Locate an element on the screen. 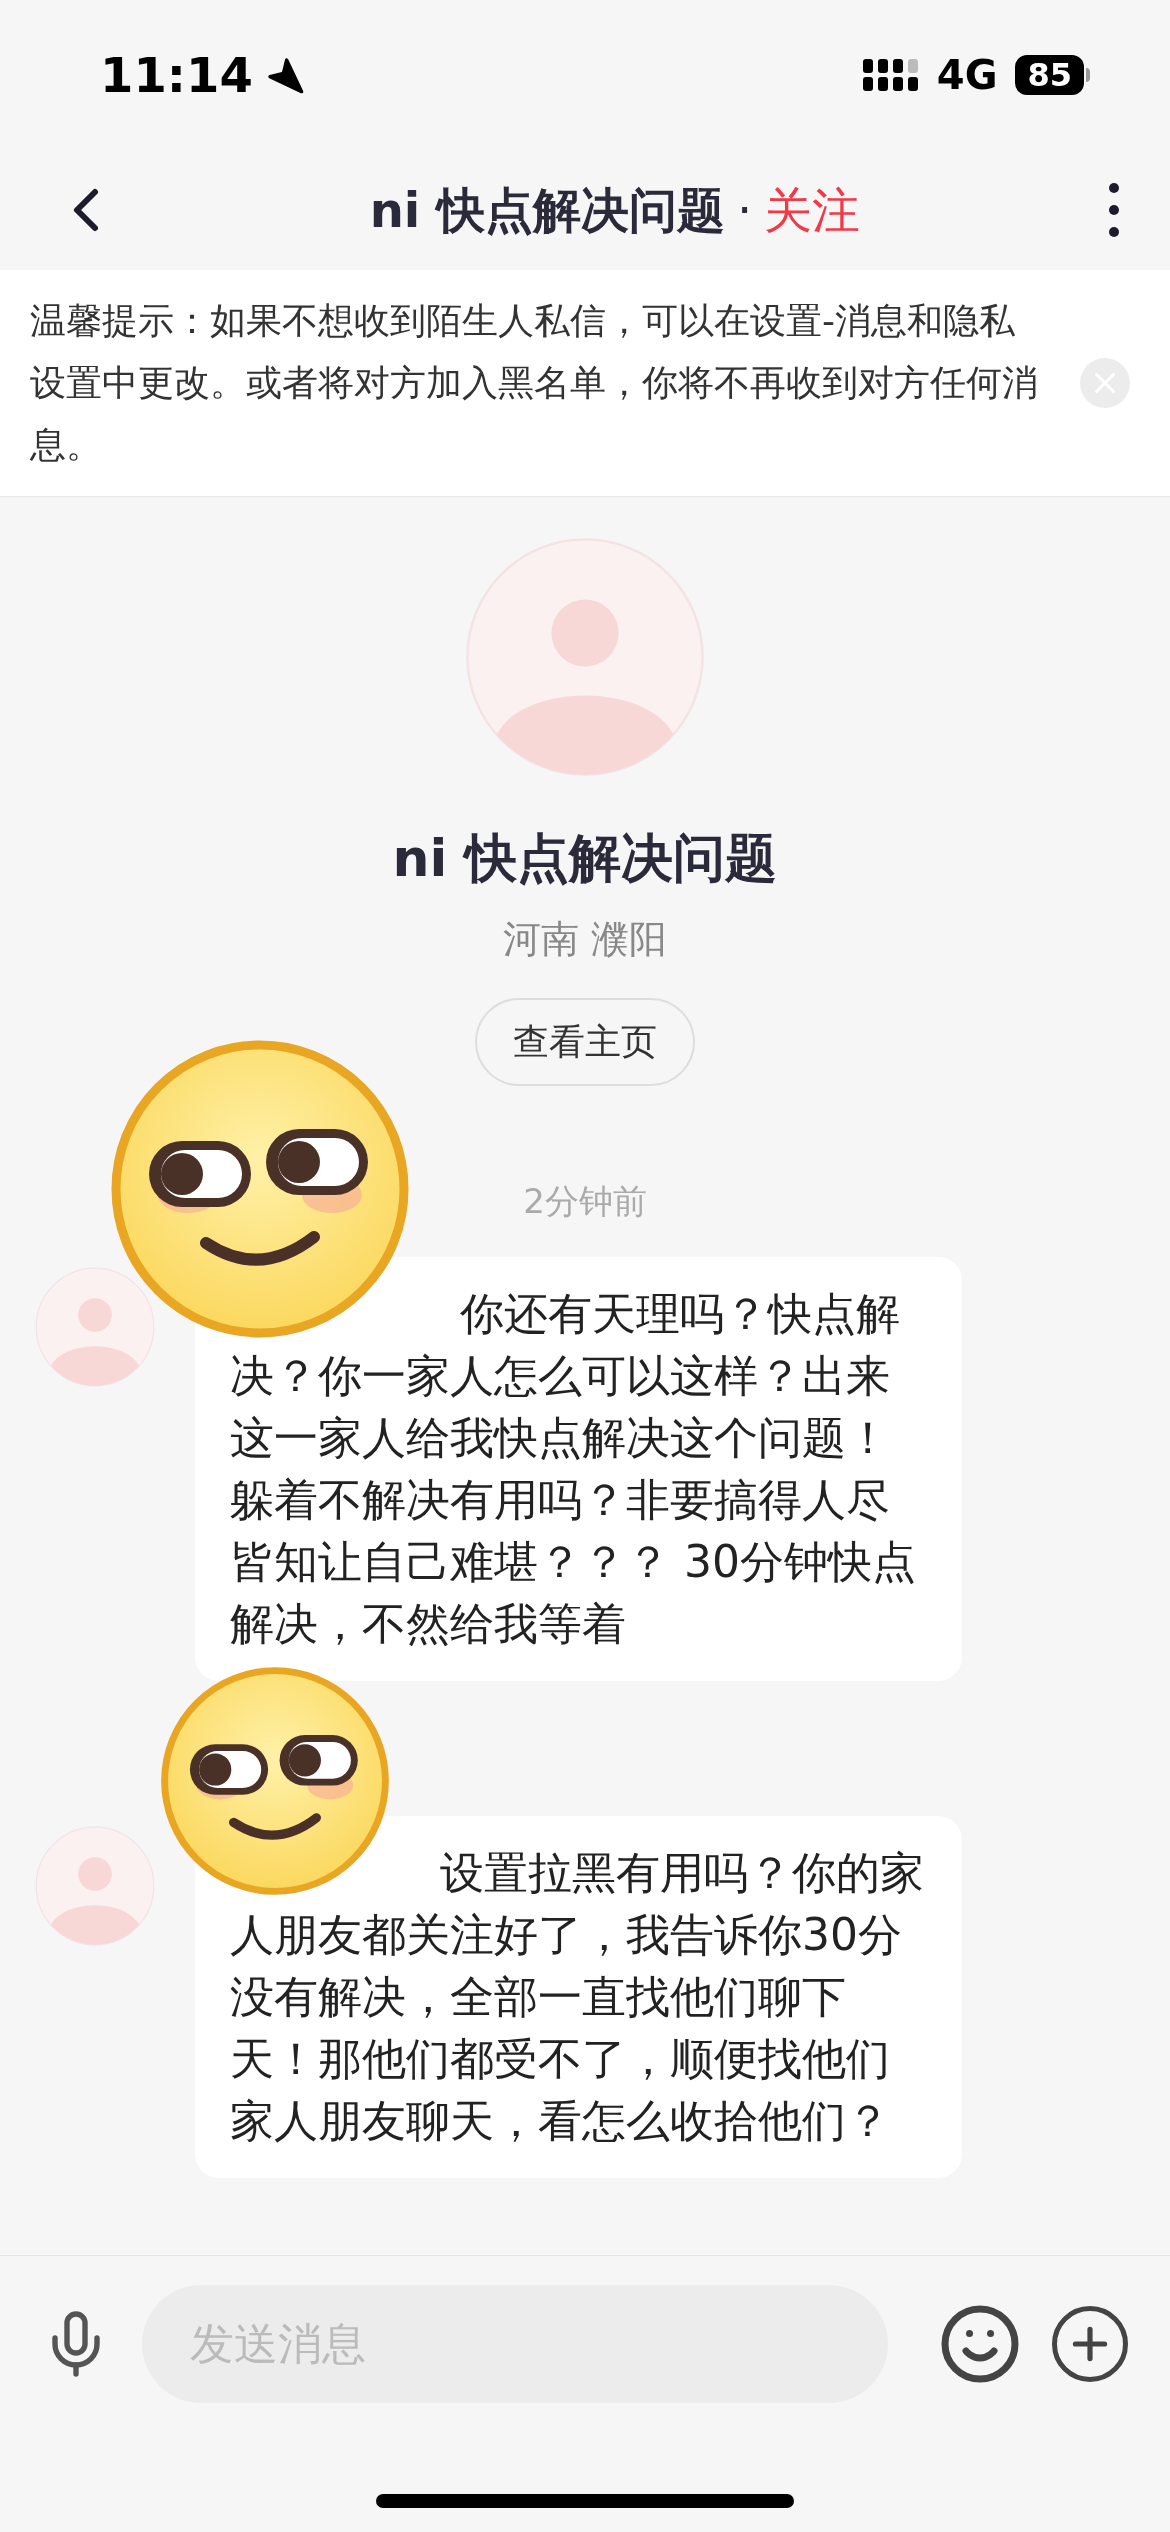 Image resolution: width=1170 pixels, height=2532 pixels. signal-icon is located at coordinates (890, 75).